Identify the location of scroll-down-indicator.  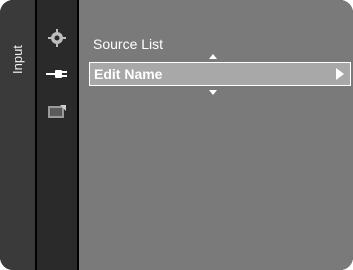
(213, 92).